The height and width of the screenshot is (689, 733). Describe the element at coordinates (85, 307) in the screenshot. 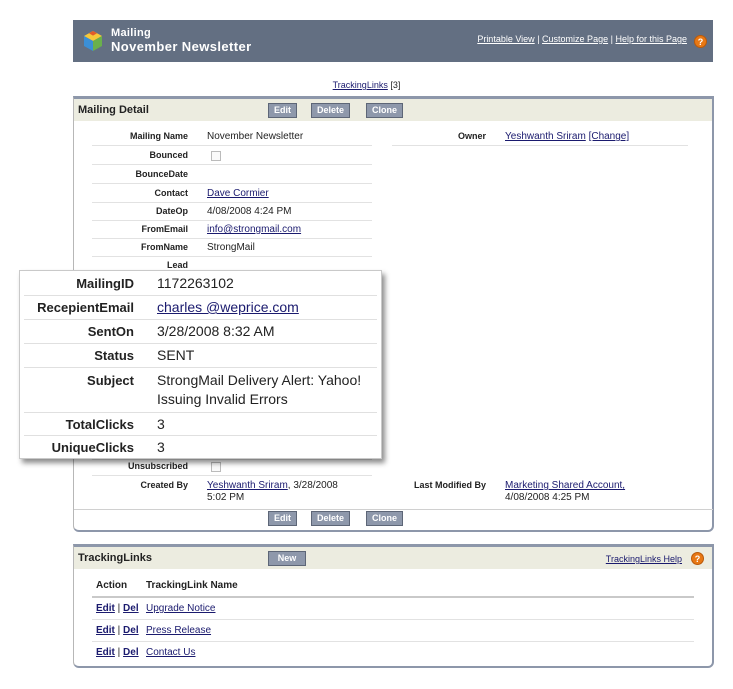

I see `recipient-email-label: RecepientEmail` at that location.